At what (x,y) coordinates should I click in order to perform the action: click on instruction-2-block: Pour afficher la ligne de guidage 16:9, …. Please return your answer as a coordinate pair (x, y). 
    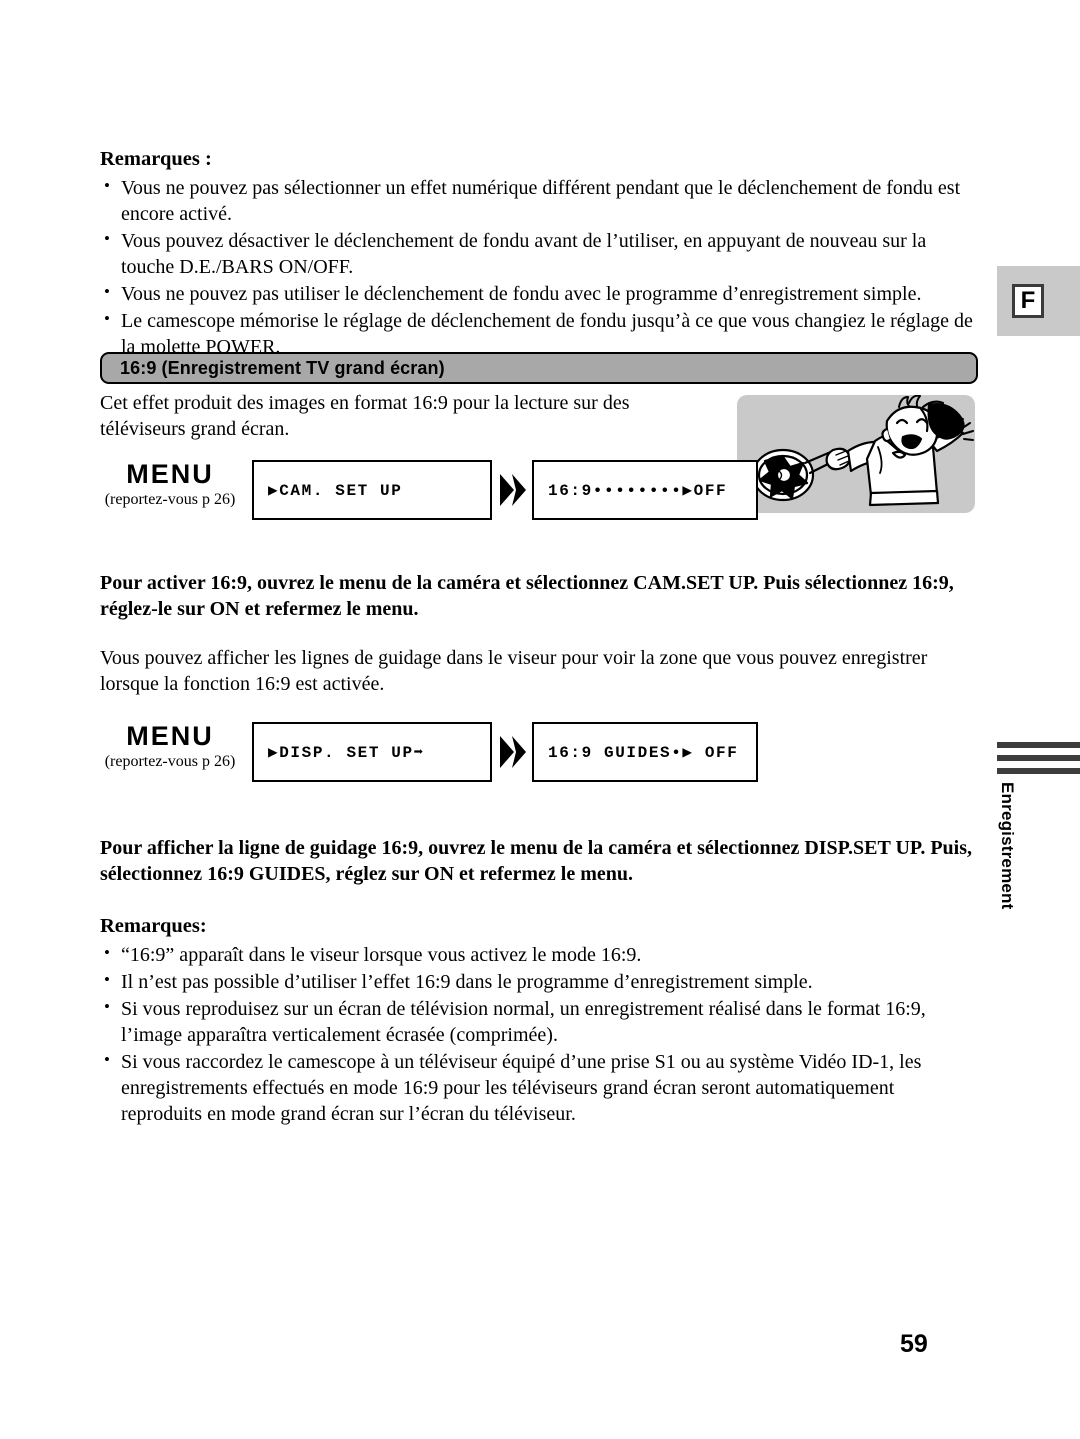
    Looking at the image, I should click on (540, 861).